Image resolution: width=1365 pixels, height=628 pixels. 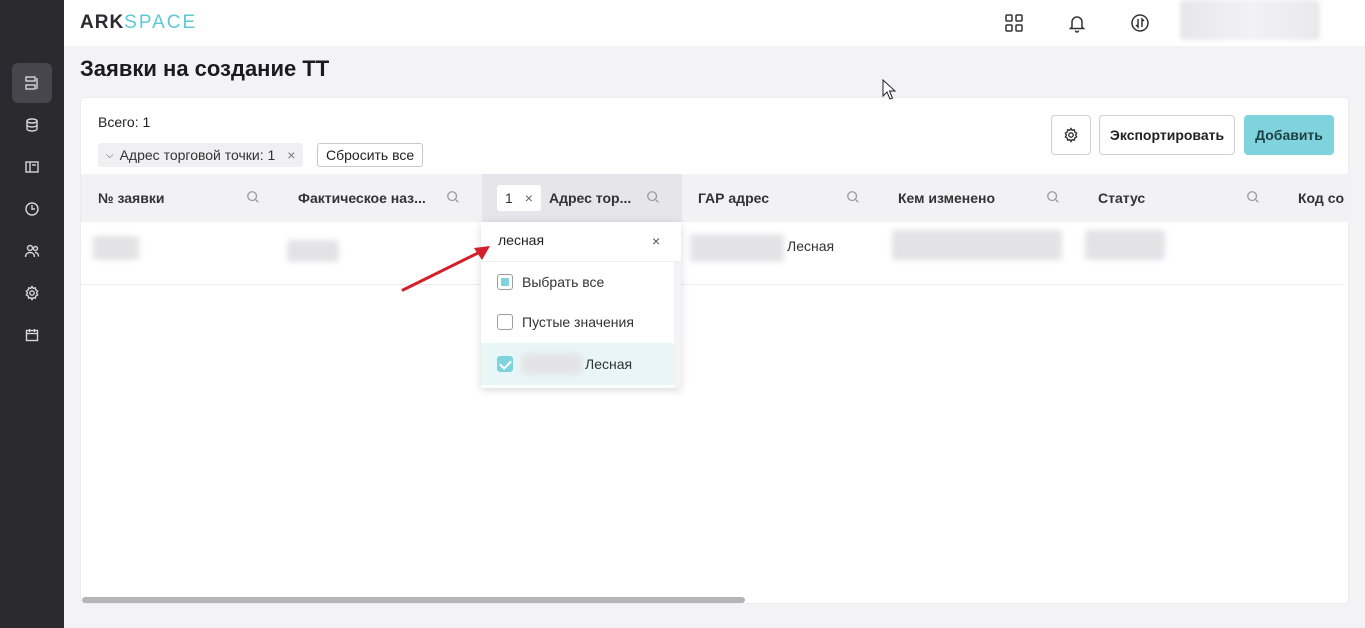 I want to click on checkbox-unchecked, so click(x=505, y=322).